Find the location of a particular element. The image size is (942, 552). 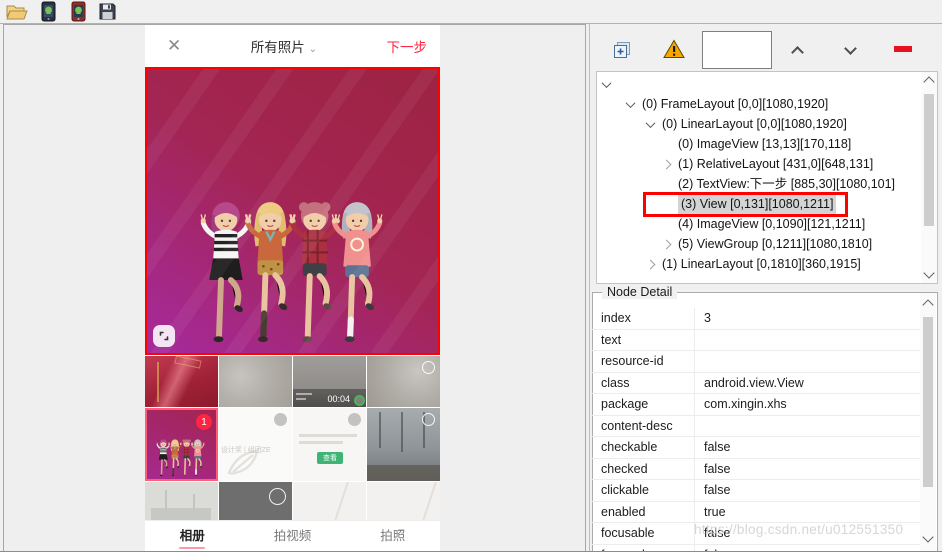

node-detail-title: Node Detail is located at coordinates (640, 292).